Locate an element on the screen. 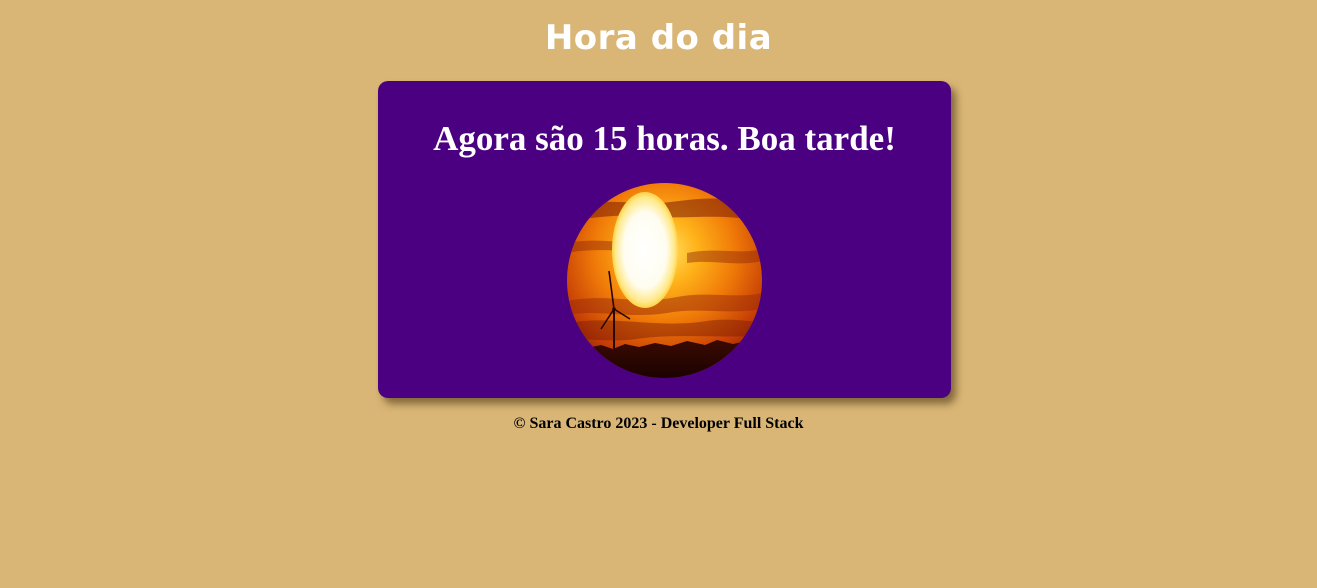 The width and height of the screenshot is (1317, 588). page-title: Hora do dia is located at coordinates (658, 38).